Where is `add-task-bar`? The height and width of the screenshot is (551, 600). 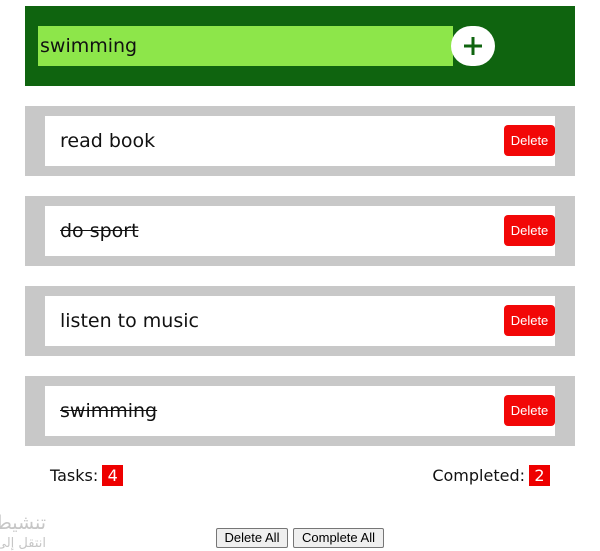
add-task-bar is located at coordinates (300, 46).